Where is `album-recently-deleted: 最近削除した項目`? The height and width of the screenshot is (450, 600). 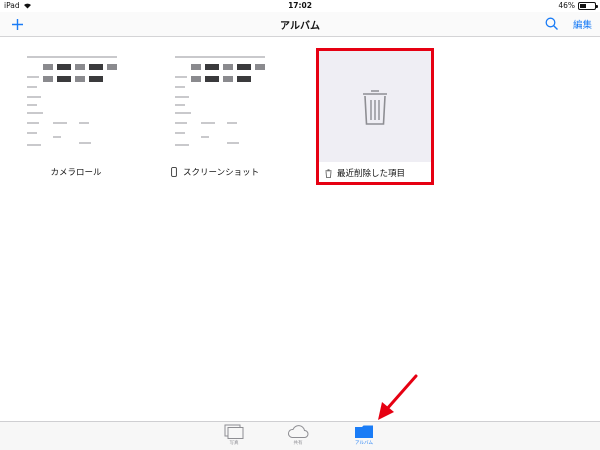
album-recently-deleted: 最近削除した項目 is located at coordinates (375, 116).